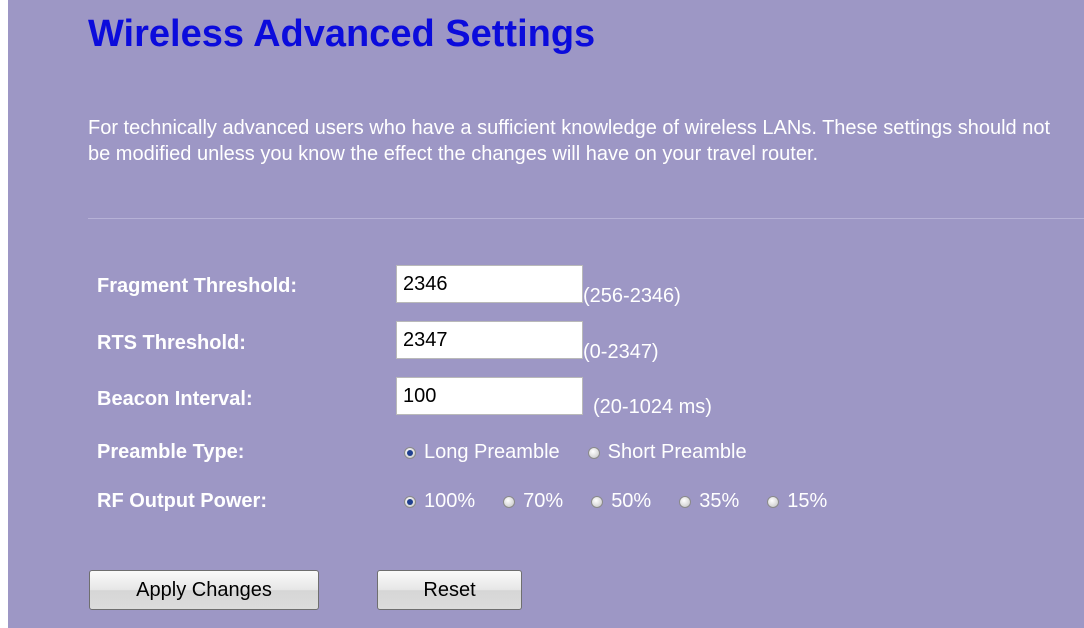 This screenshot has height=628, width=1084. Describe the element at coordinates (632, 296) in the screenshot. I see `fragment-threshold-range: (256-2346)` at that location.